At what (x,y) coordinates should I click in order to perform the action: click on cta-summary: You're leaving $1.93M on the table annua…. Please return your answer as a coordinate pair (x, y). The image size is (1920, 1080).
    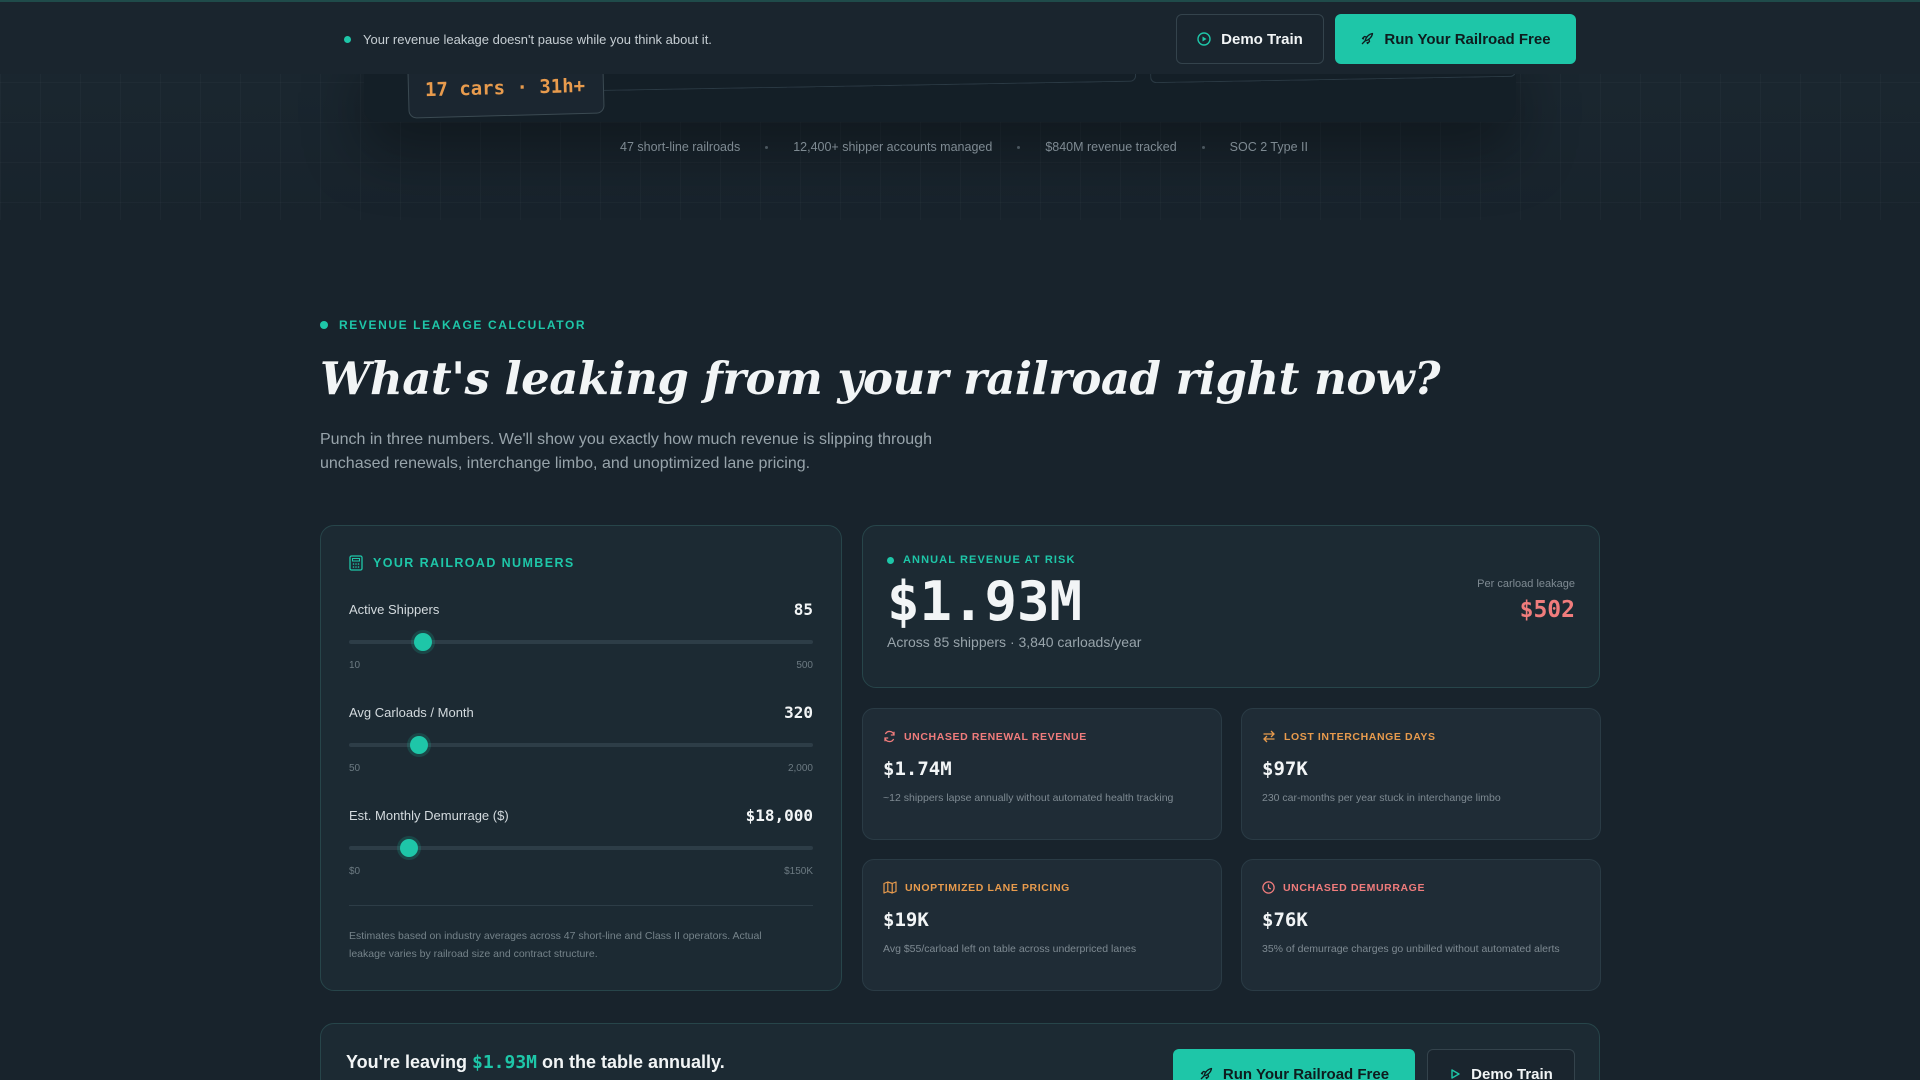
    Looking at the image, I should click on (535, 1062).